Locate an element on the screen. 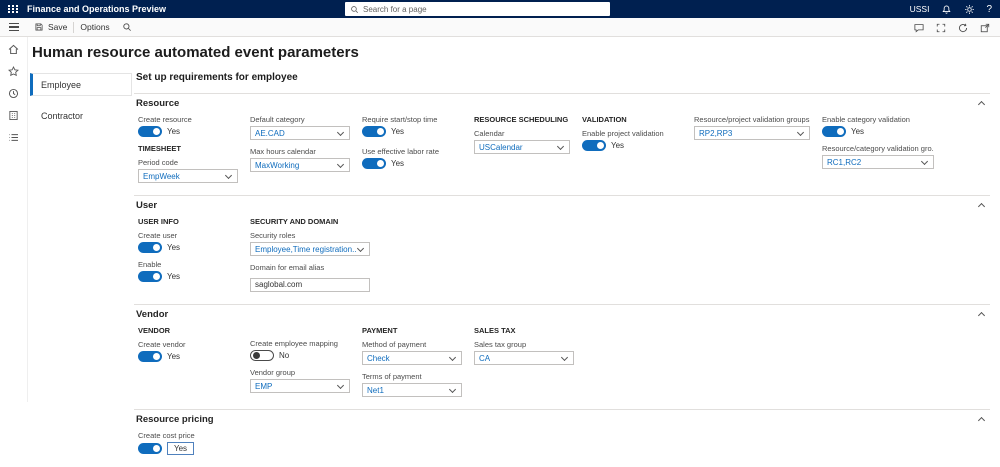 Image resolution: width=1000 pixels, height=467 pixels. sales-tax-group-header: SALES TAX is located at coordinates (524, 330).